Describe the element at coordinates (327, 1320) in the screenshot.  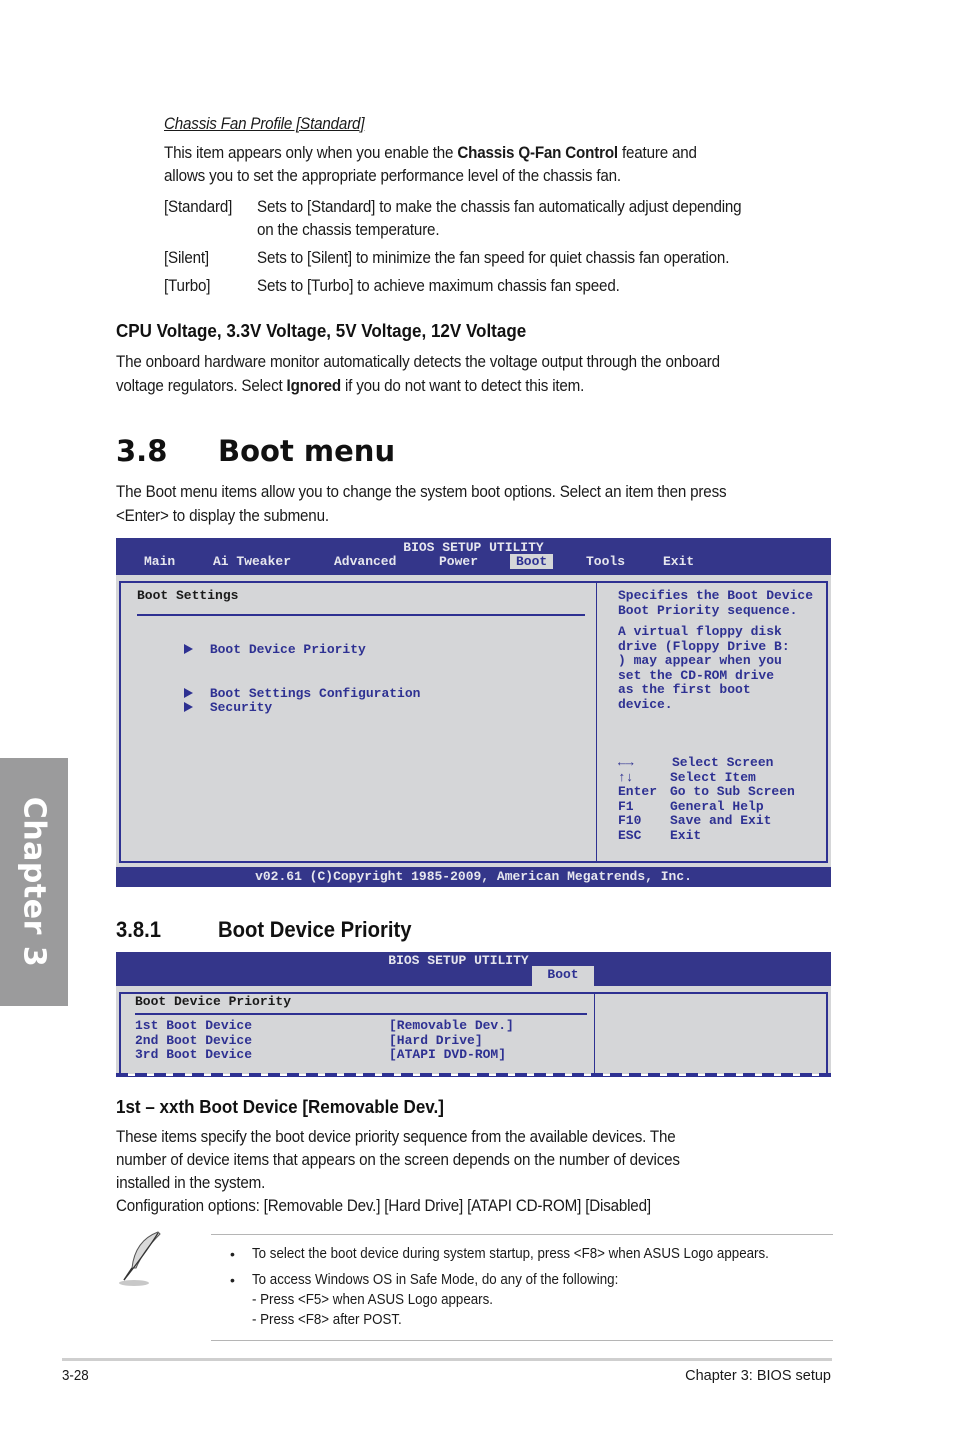
I see `note-item-2-sub-2: - Press <F8> after POST.` at that location.